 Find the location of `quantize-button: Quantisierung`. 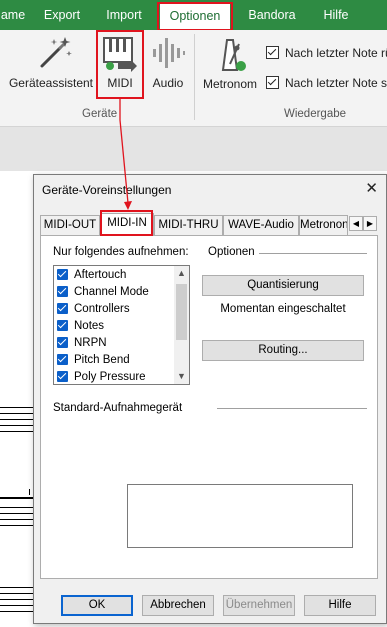

quantize-button: Quantisierung is located at coordinates (283, 285).